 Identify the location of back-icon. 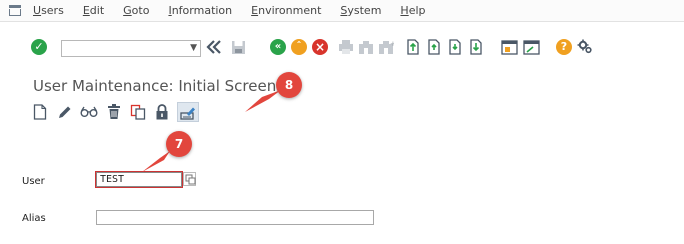
(214, 47).